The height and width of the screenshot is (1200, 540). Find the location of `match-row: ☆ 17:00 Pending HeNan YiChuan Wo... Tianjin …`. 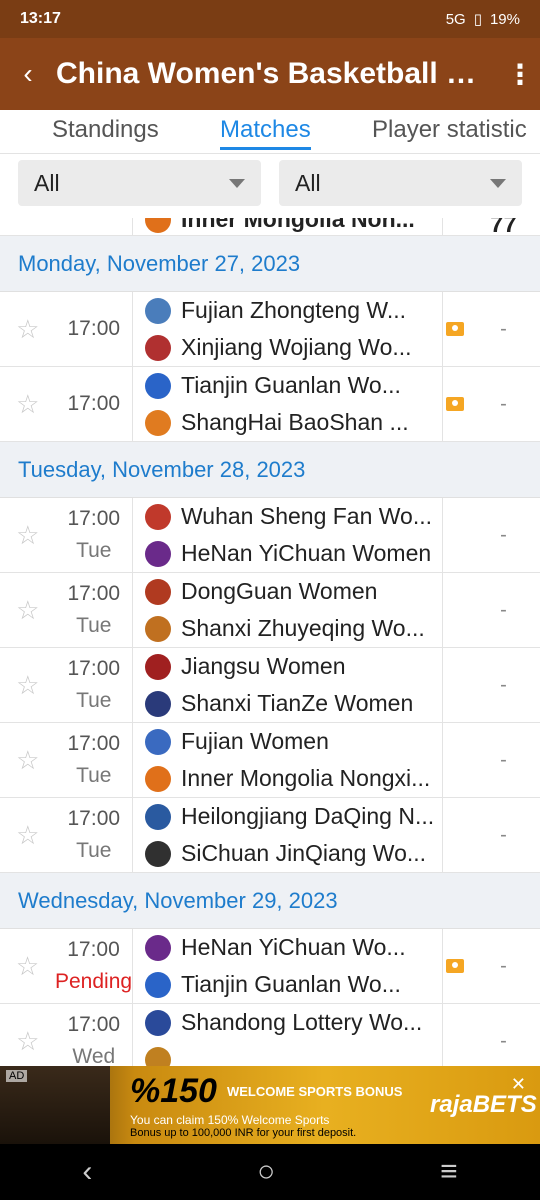

match-row: ☆ 17:00 Pending HeNan YiChuan Wo... Tianjin … is located at coordinates (270, 966).